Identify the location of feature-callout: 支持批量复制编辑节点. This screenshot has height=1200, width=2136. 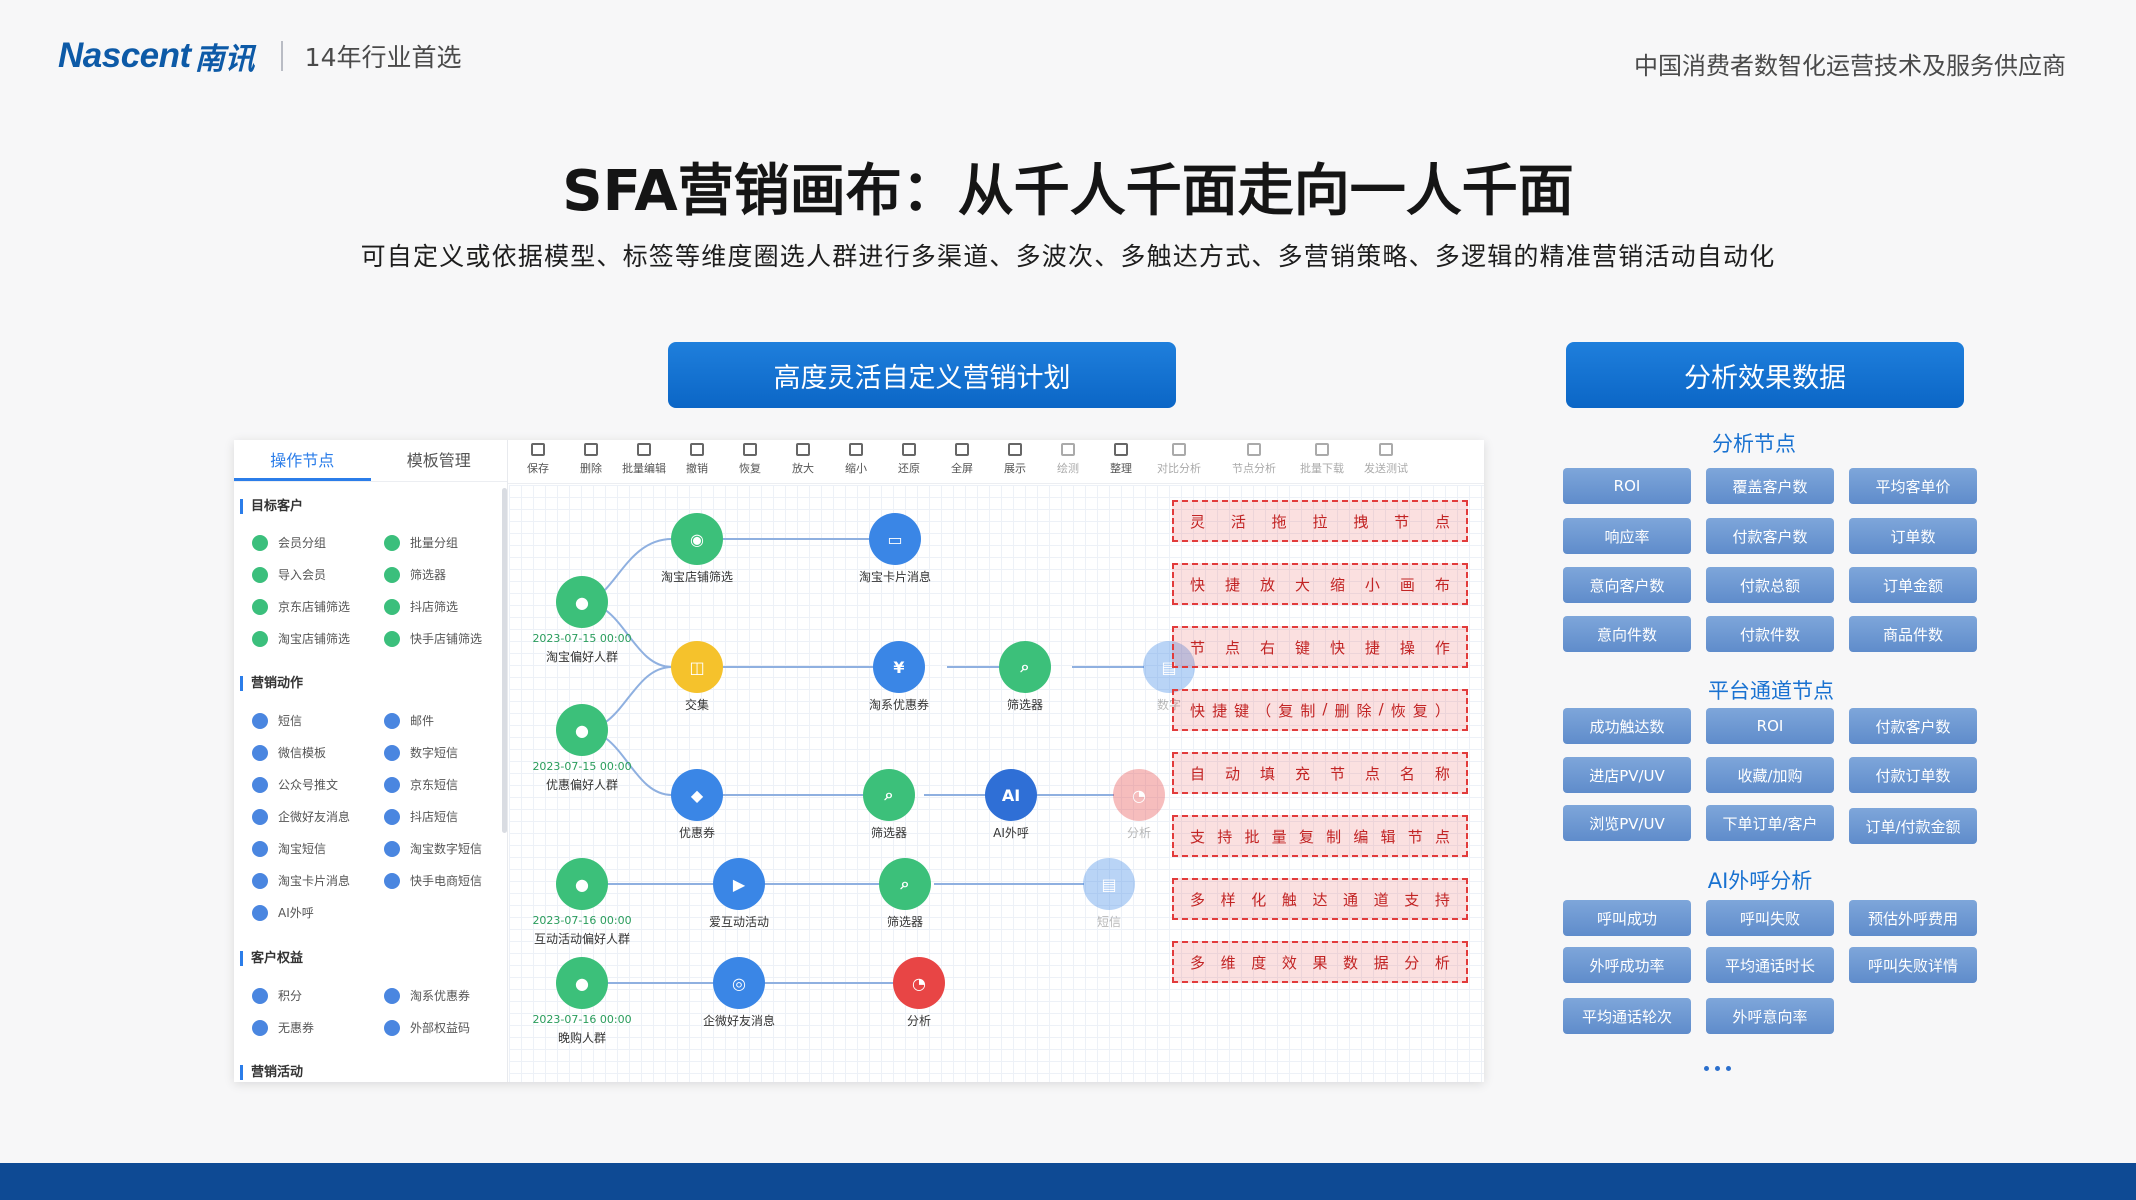
(1320, 836).